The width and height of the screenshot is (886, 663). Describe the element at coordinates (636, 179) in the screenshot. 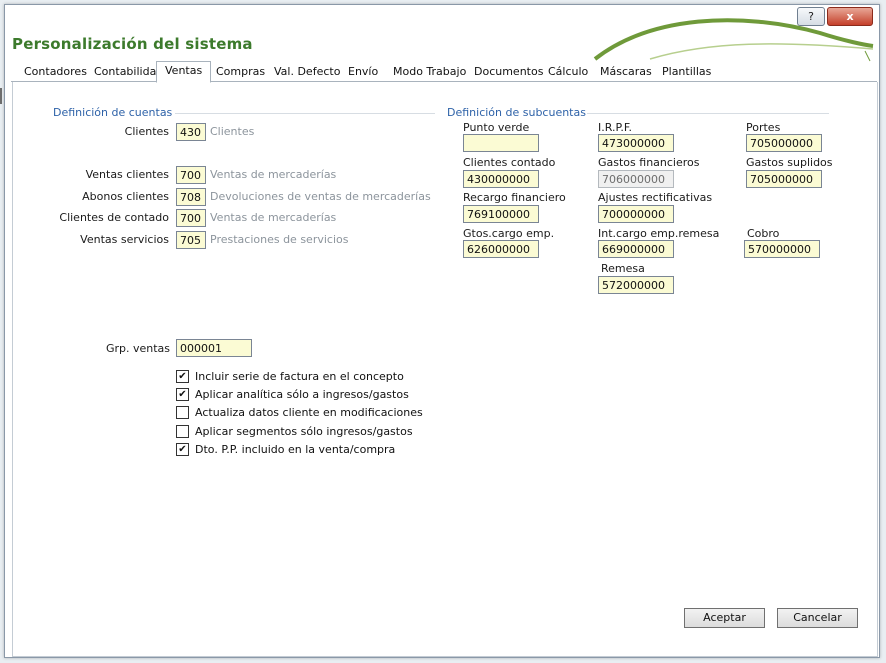

I see `gastos-financieros-field: 706000000` at that location.